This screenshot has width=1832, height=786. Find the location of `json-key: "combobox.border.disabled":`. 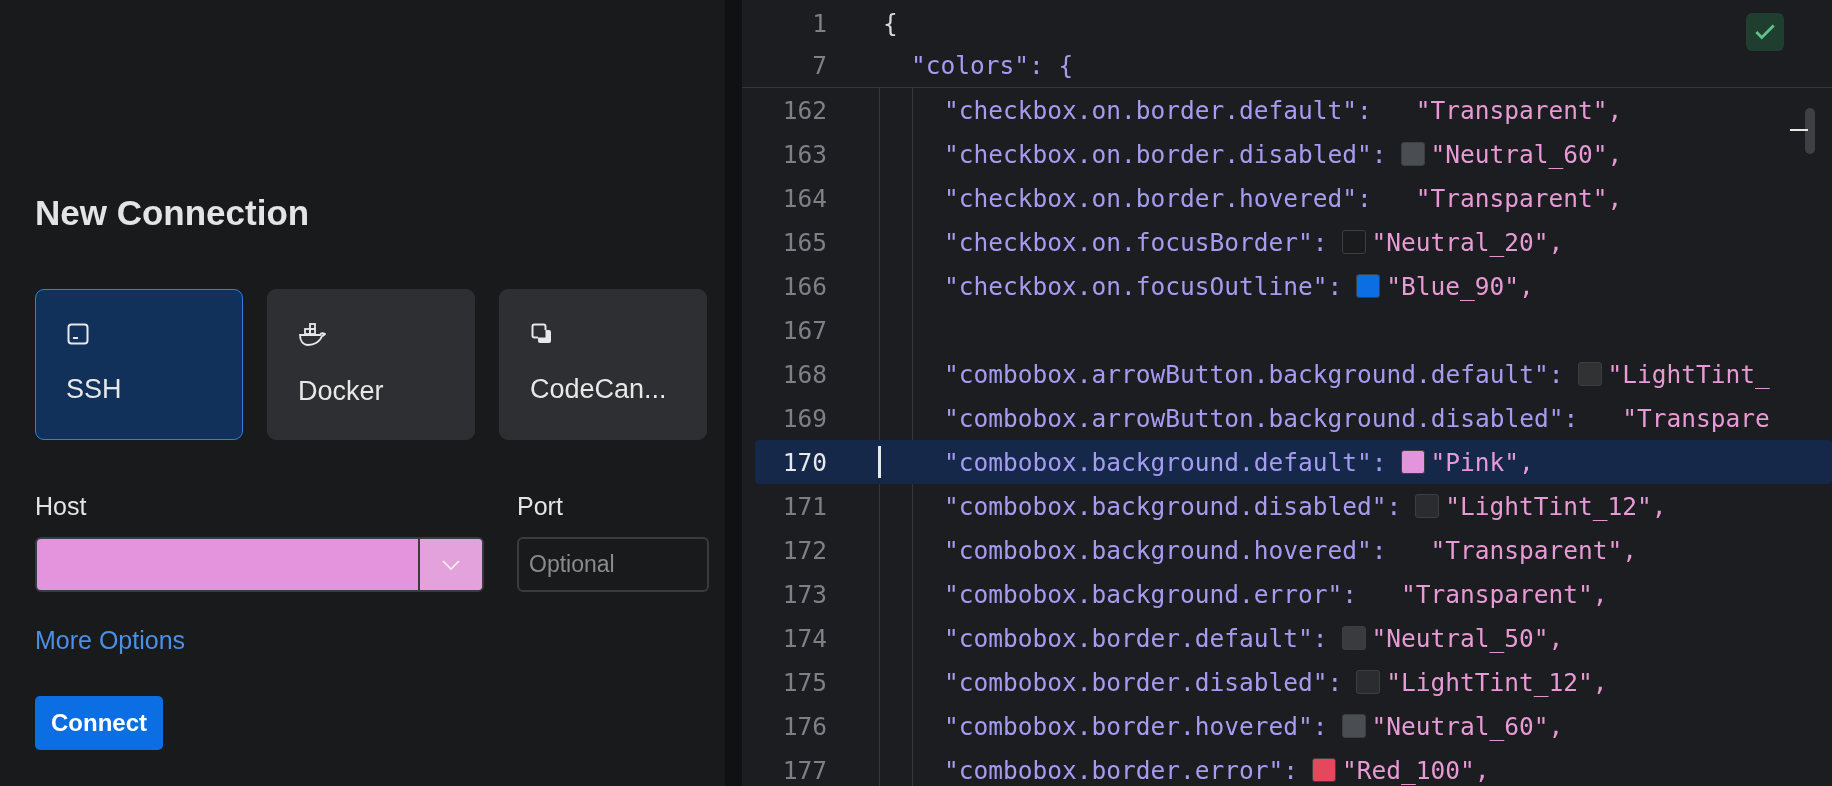

json-key: "combobox.border.disabled": is located at coordinates (1143, 682).